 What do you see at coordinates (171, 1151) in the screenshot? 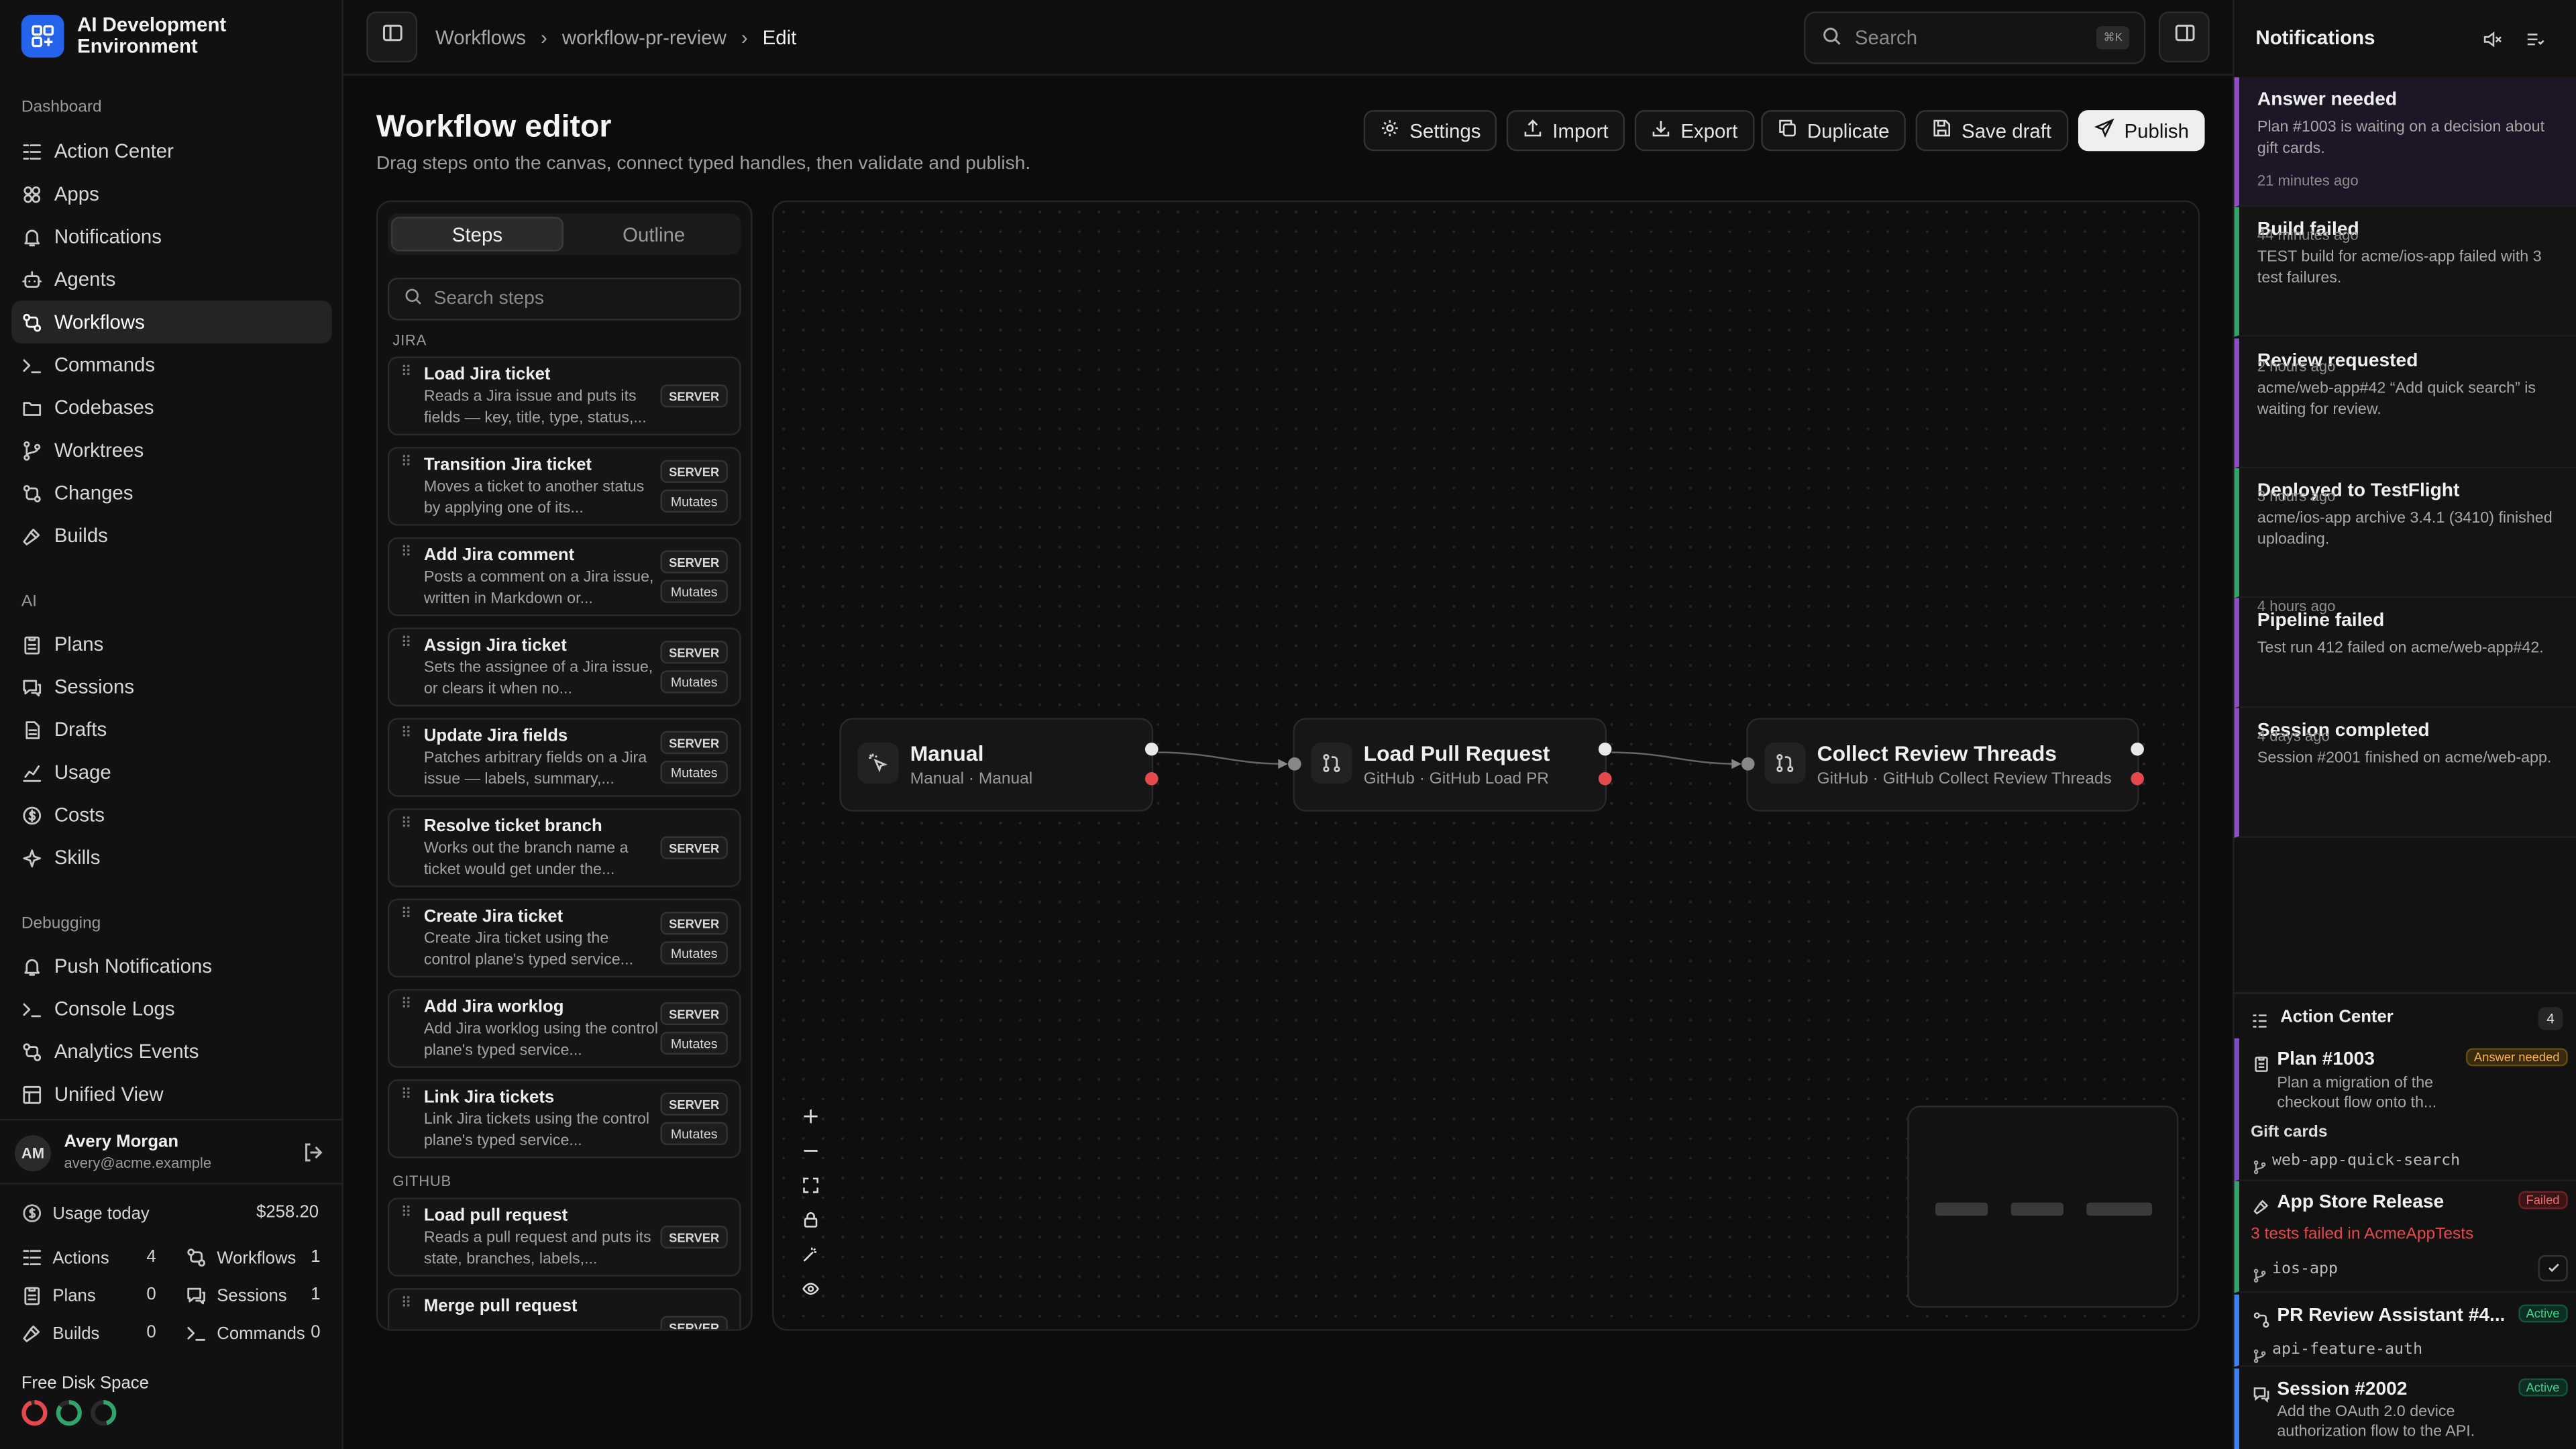
I see `user-profile: AM Avery Morgan avery@acme.example` at bounding box center [171, 1151].